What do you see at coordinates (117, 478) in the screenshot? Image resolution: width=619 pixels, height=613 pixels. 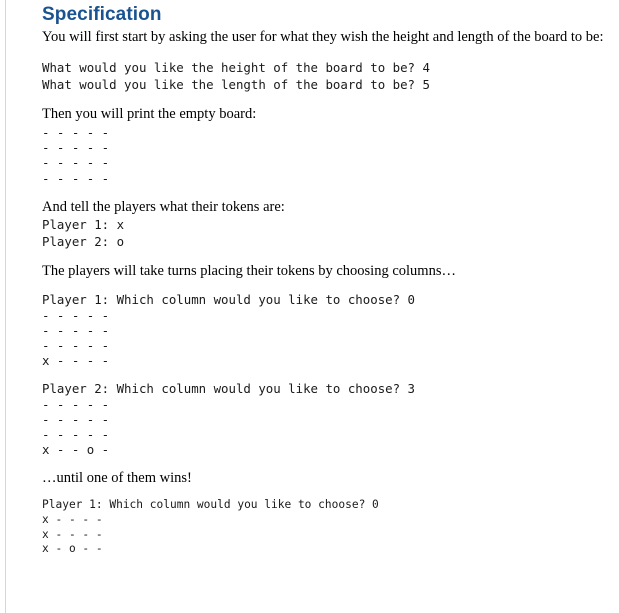 I see `until-wins-caption: …until one of them wins!` at bounding box center [117, 478].